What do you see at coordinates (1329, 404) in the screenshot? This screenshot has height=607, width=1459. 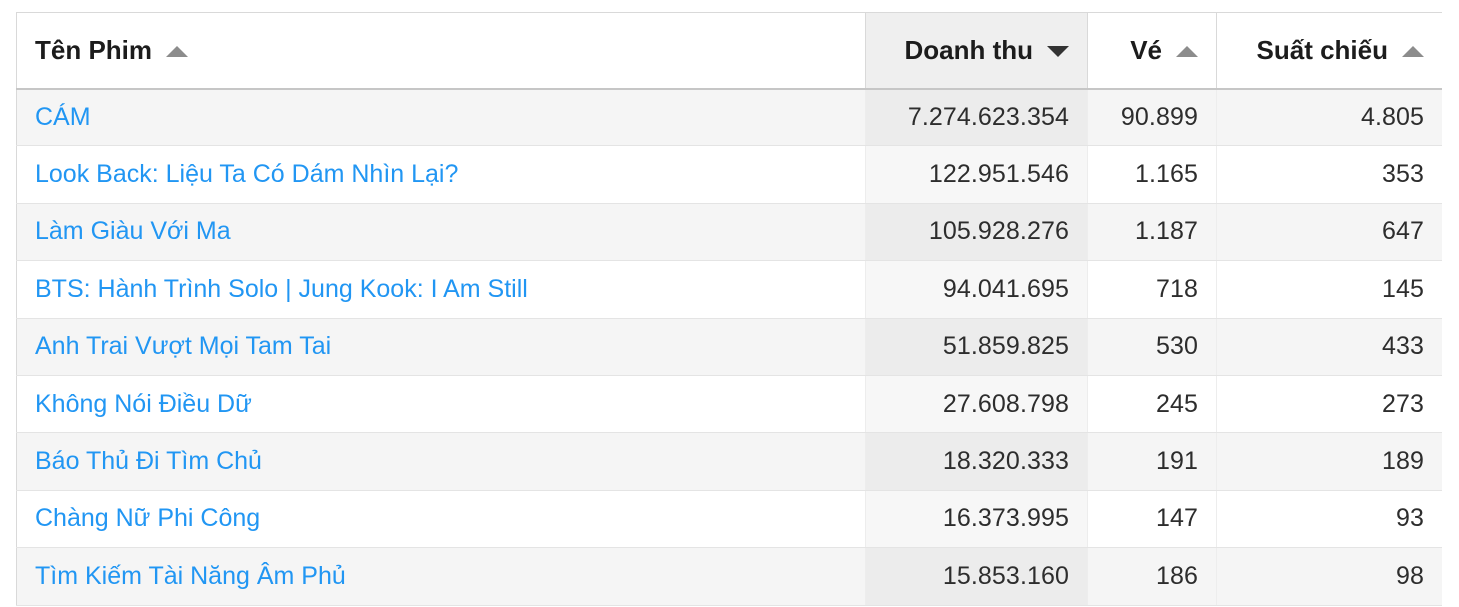 I see `cell-showtimes: 273` at bounding box center [1329, 404].